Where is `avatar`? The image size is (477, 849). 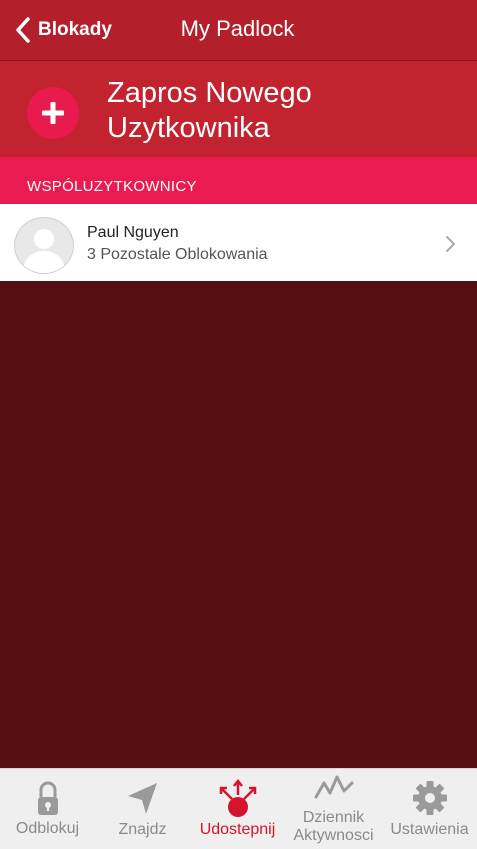
avatar is located at coordinates (44, 245).